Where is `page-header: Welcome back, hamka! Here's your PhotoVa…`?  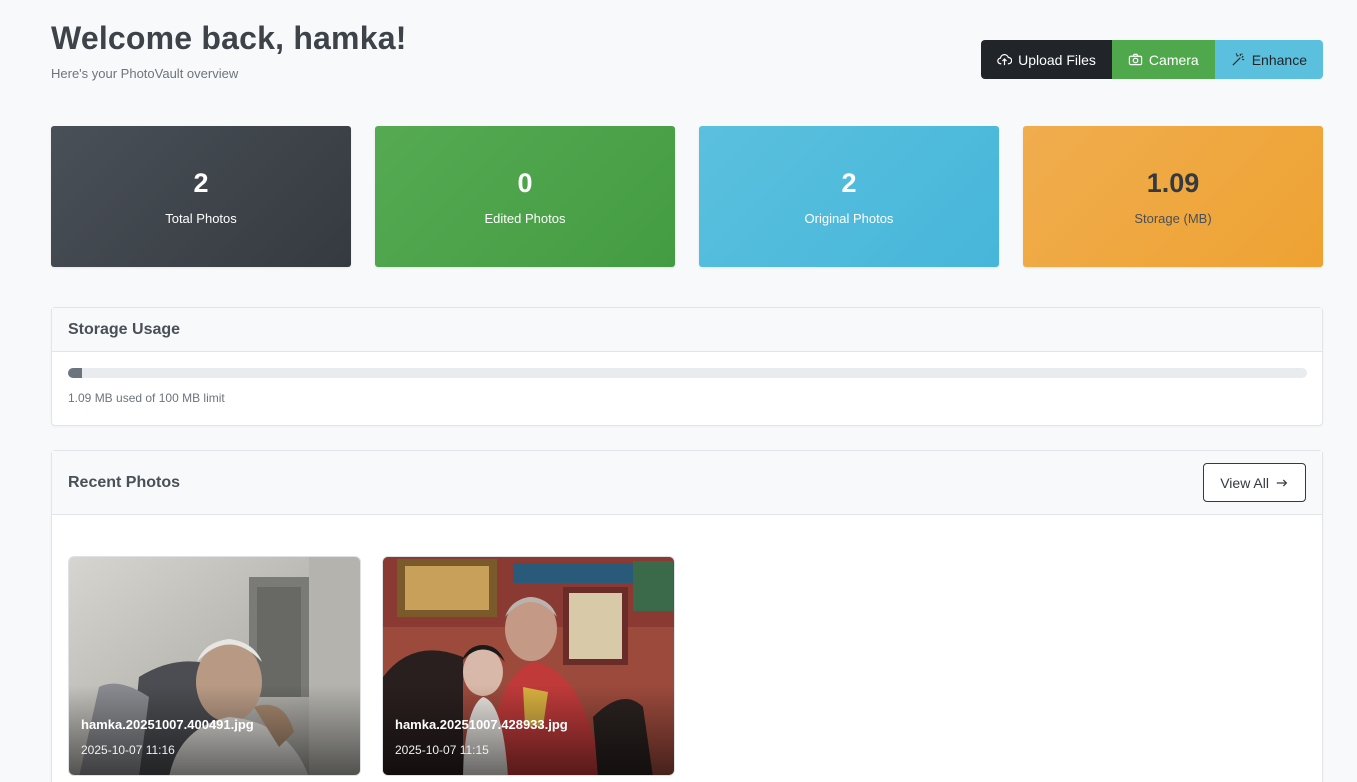 page-header: Welcome back, hamka! Here's your PhotoVa… is located at coordinates (687, 53).